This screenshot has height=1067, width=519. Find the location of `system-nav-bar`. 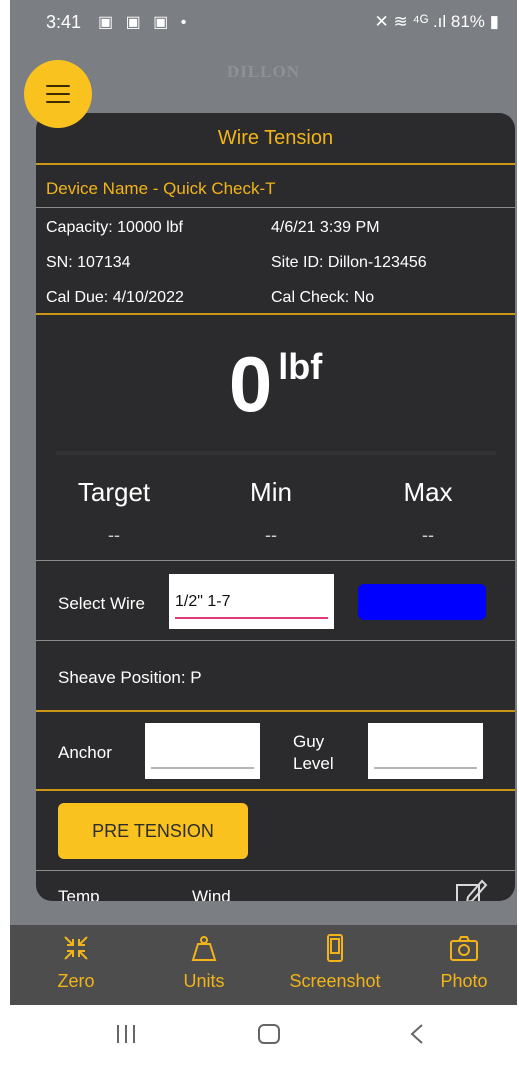

system-nav-bar is located at coordinates (263, 1036).